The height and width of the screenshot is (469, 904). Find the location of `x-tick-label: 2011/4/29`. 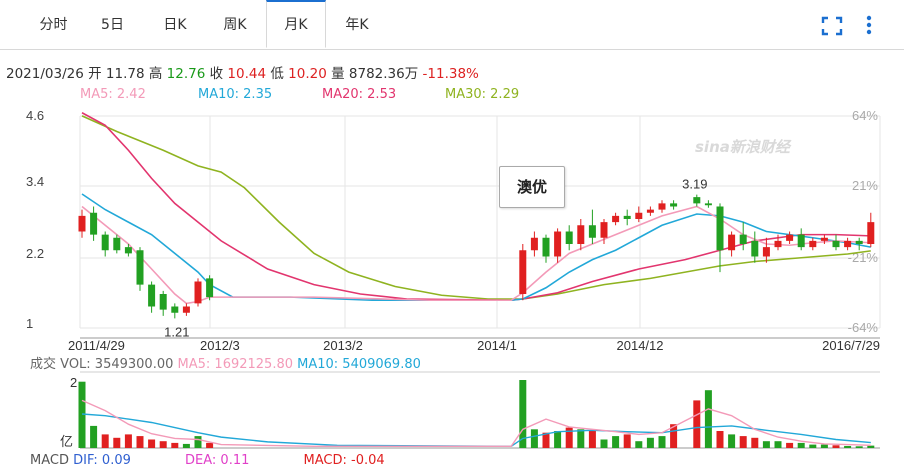

x-tick-label: 2011/4/29 is located at coordinates (96, 345).